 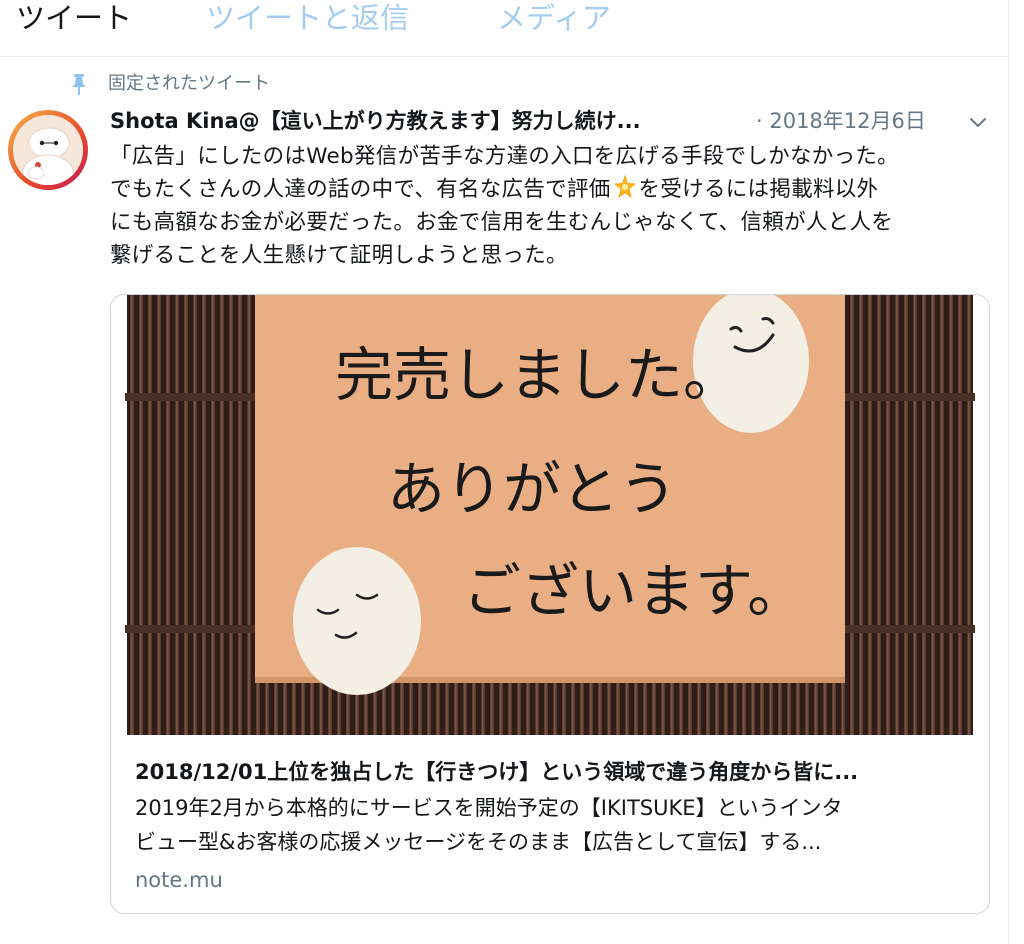 What do you see at coordinates (624, 186) in the screenshot?
I see `glowing-star-icon` at bounding box center [624, 186].